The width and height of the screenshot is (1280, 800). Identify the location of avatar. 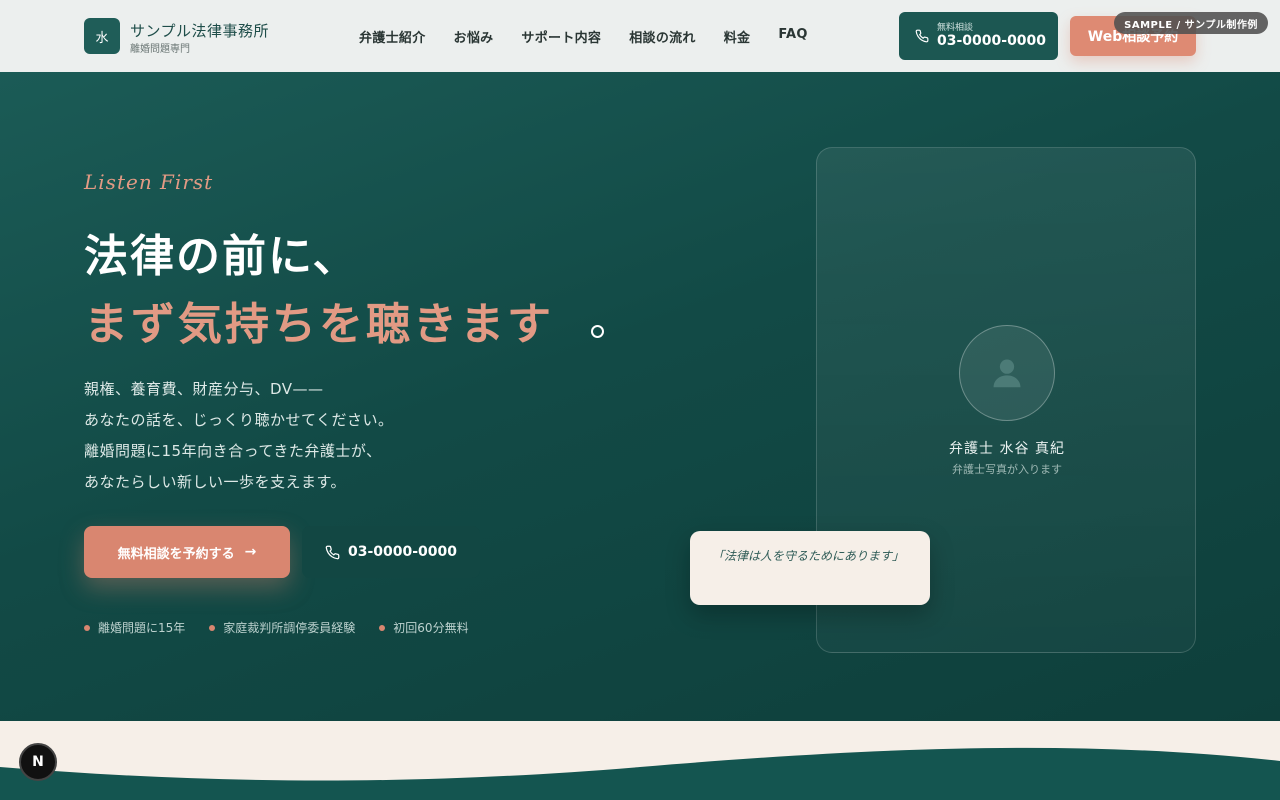
(1007, 373).